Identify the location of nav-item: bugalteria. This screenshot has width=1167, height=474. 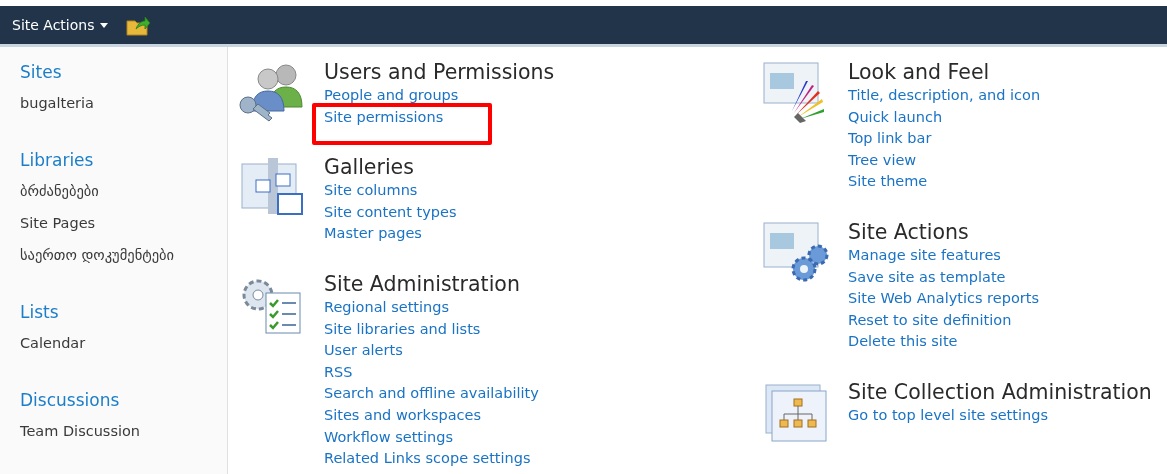
(123, 103).